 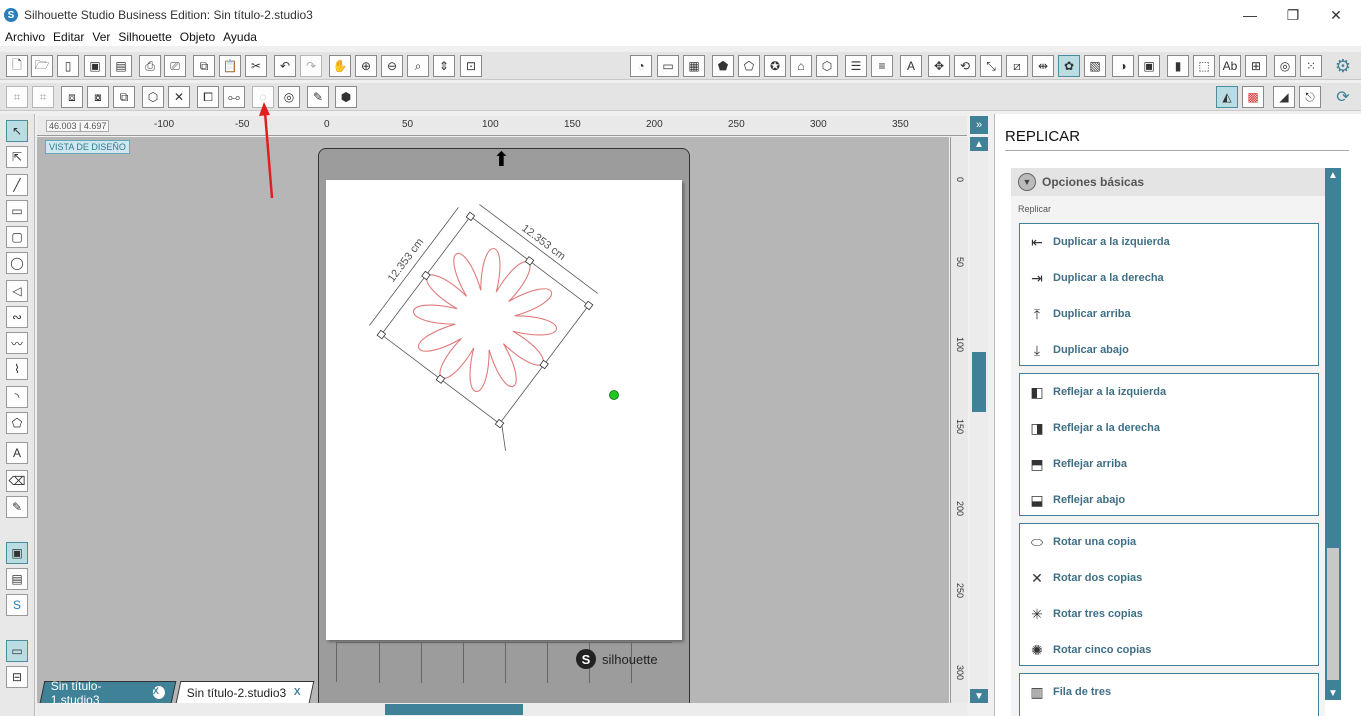 What do you see at coordinates (960, 427) in the screenshot?
I see `ruler-v-label: 150` at bounding box center [960, 427].